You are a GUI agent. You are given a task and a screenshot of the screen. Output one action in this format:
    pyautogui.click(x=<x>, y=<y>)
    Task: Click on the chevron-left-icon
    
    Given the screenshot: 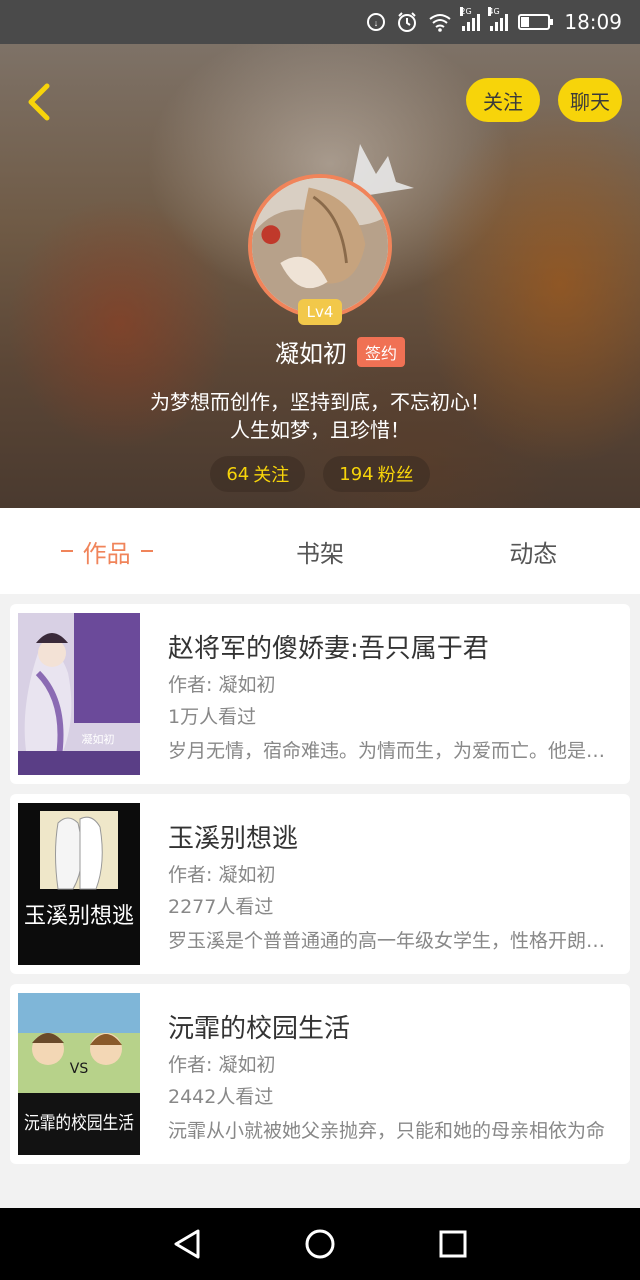 What is the action you would take?
    pyautogui.click(x=39, y=102)
    